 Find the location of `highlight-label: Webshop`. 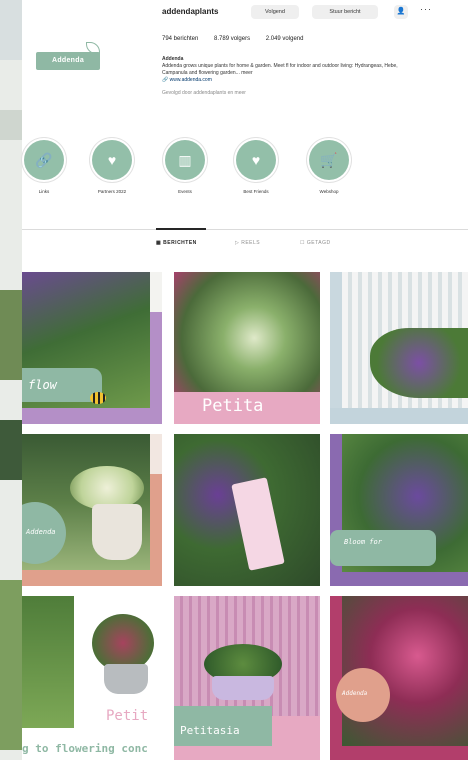

highlight-label: Webshop is located at coordinates (329, 191).